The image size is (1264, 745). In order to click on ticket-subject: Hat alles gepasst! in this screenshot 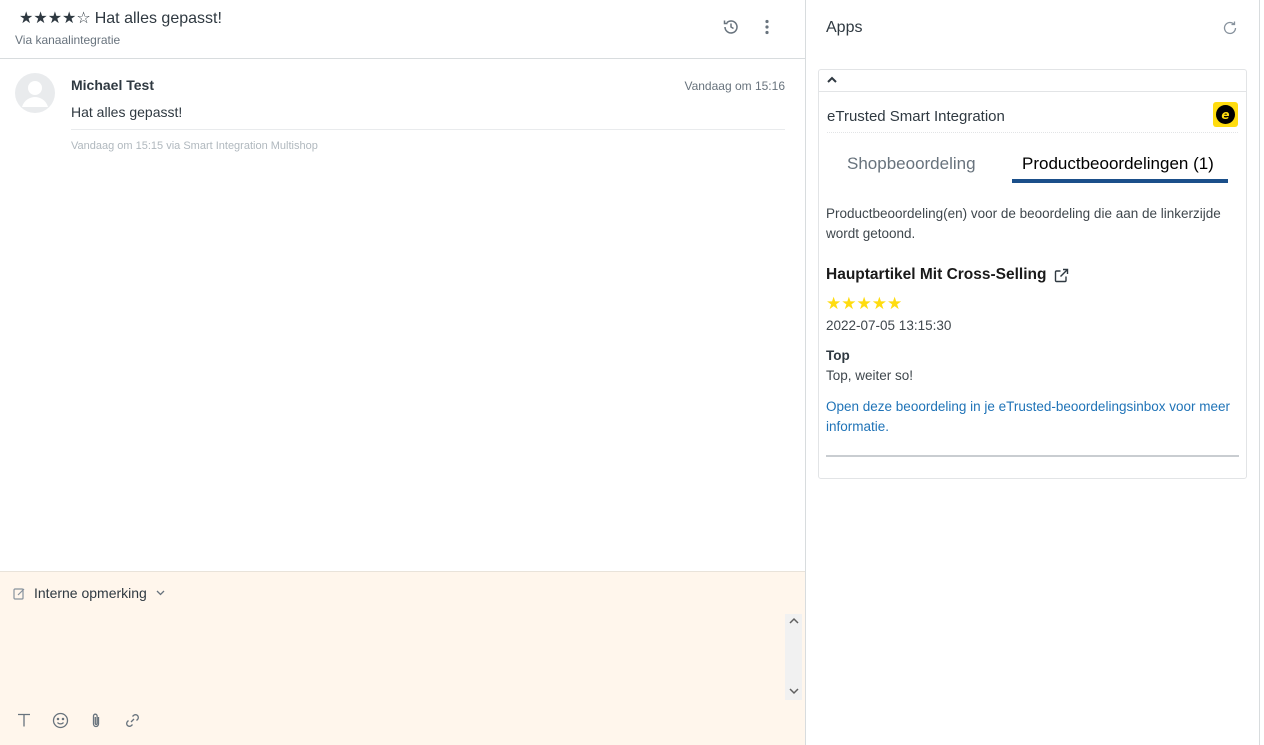, I will do `click(158, 18)`.